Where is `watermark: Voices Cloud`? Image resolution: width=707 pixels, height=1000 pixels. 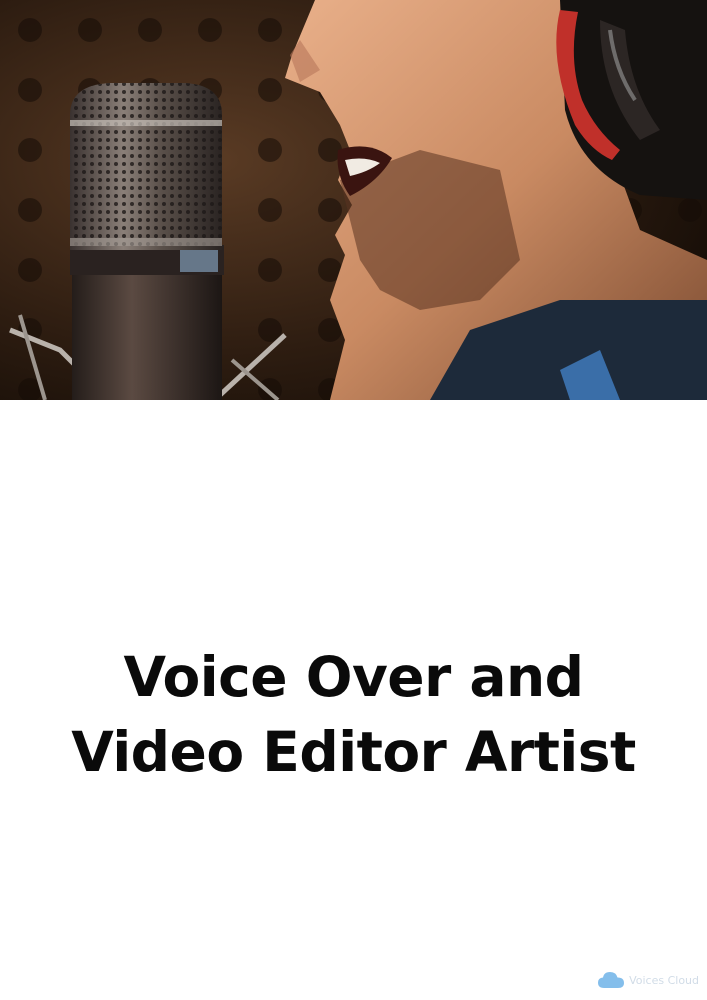
watermark: Voices Cloud is located at coordinates (648, 980).